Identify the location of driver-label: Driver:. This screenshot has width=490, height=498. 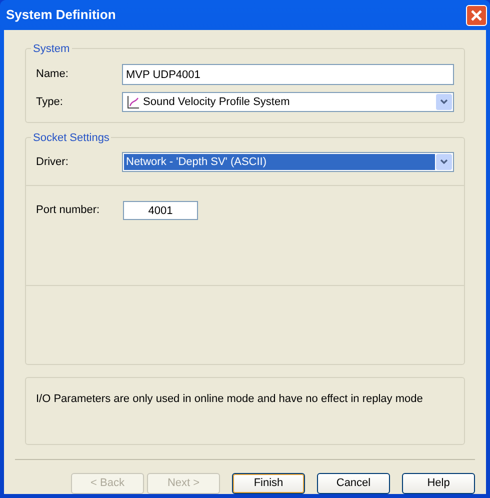
(53, 162).